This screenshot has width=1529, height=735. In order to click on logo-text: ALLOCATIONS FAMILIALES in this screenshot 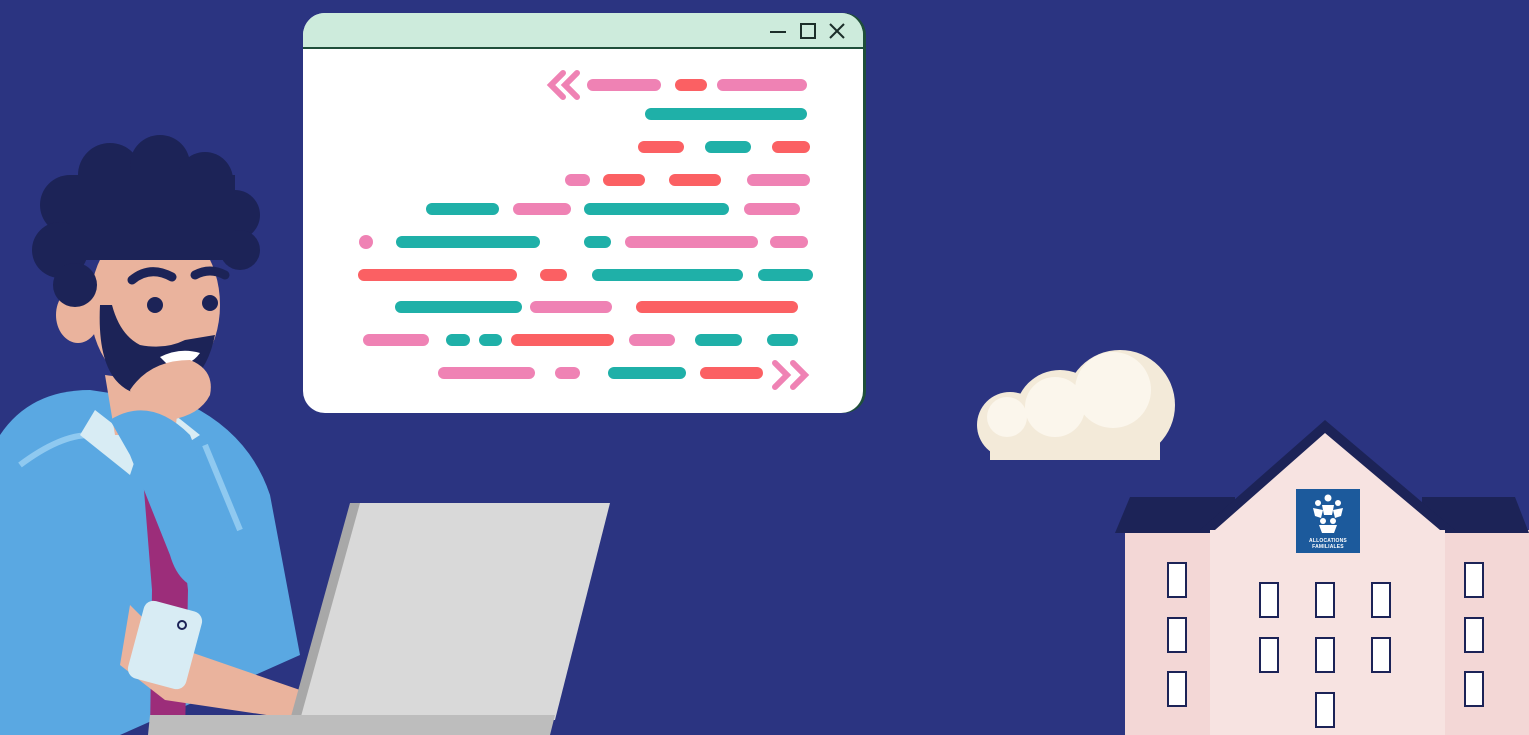, I will do `click(1328, 544)`.